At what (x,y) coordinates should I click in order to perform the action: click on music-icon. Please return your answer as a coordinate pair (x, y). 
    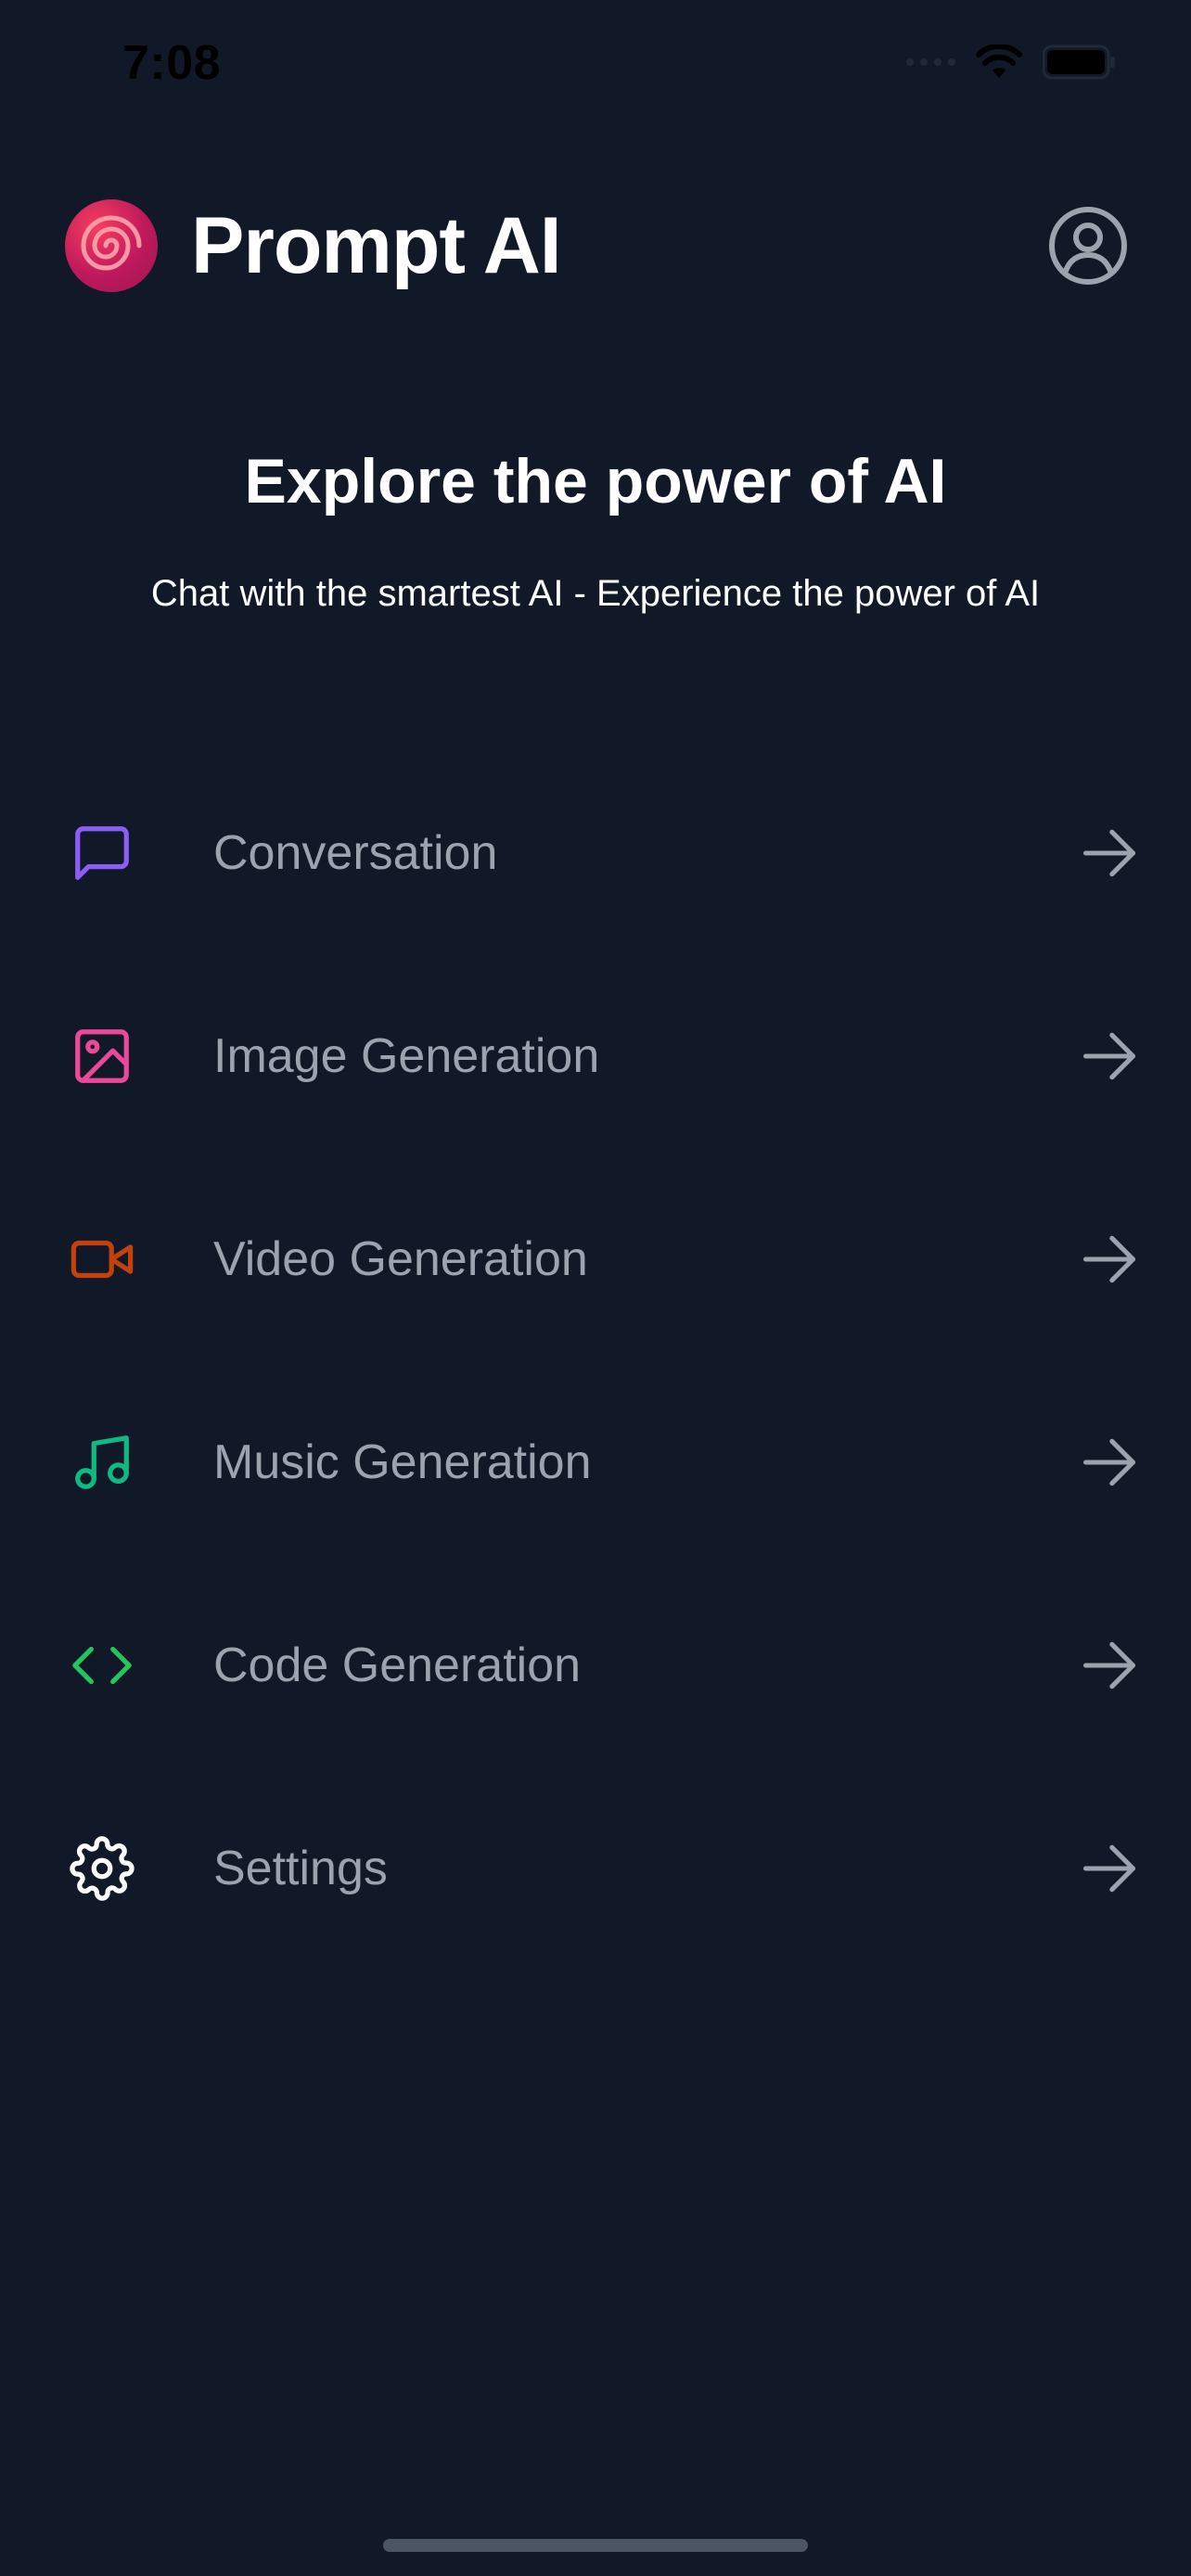
    Looking at the image, I should click on (102, 1462).